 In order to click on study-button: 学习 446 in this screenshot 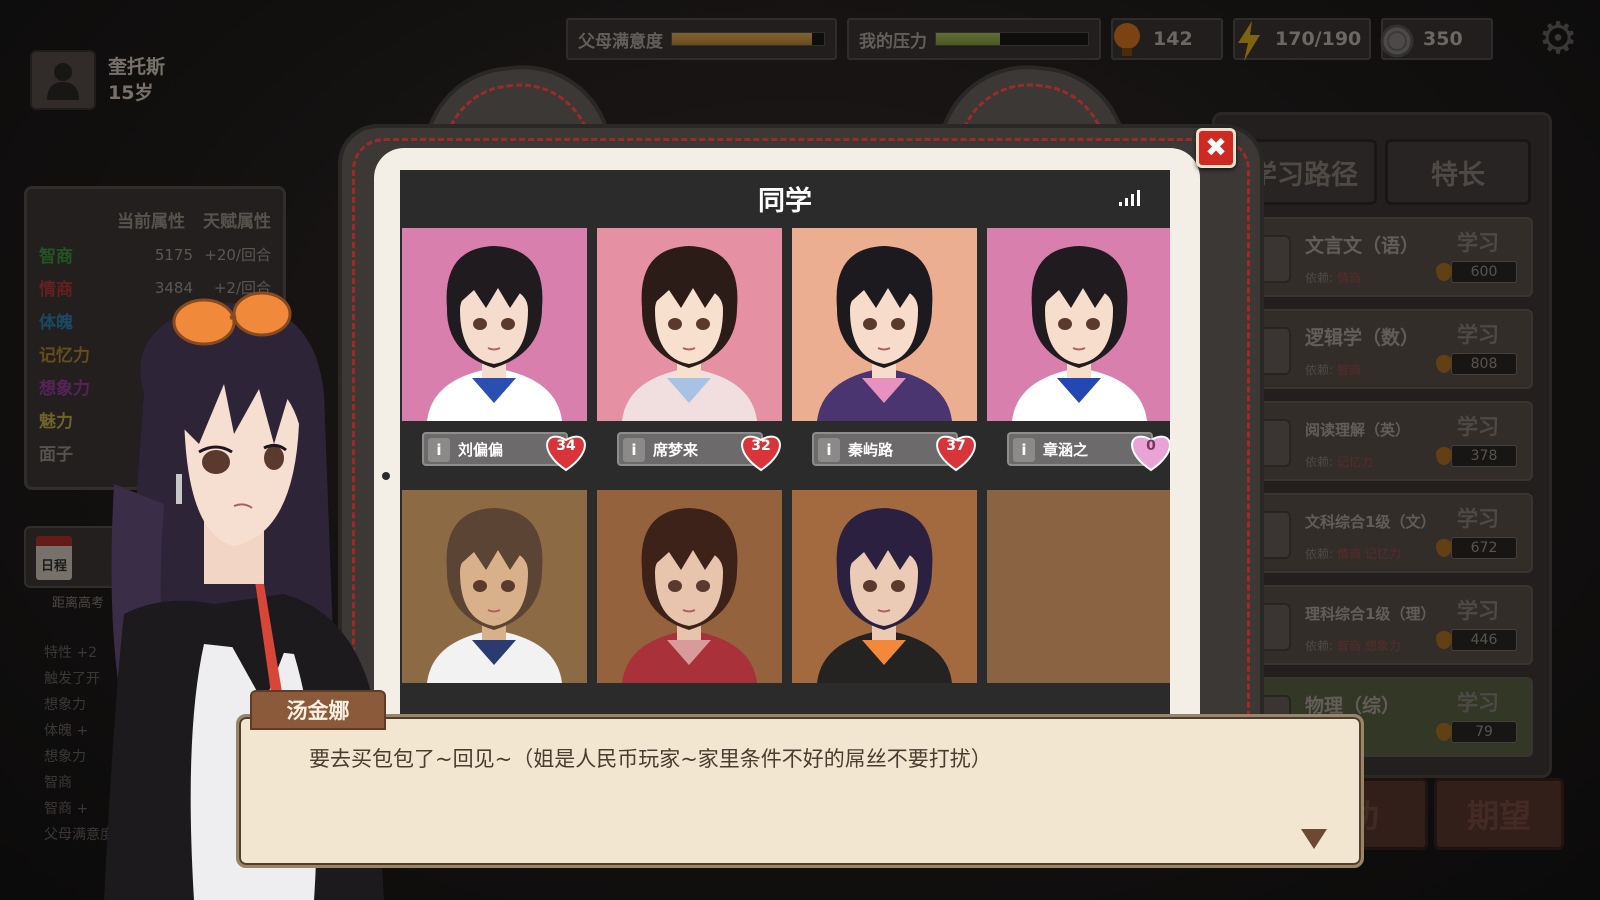, I will do `click(1478, 626)`.